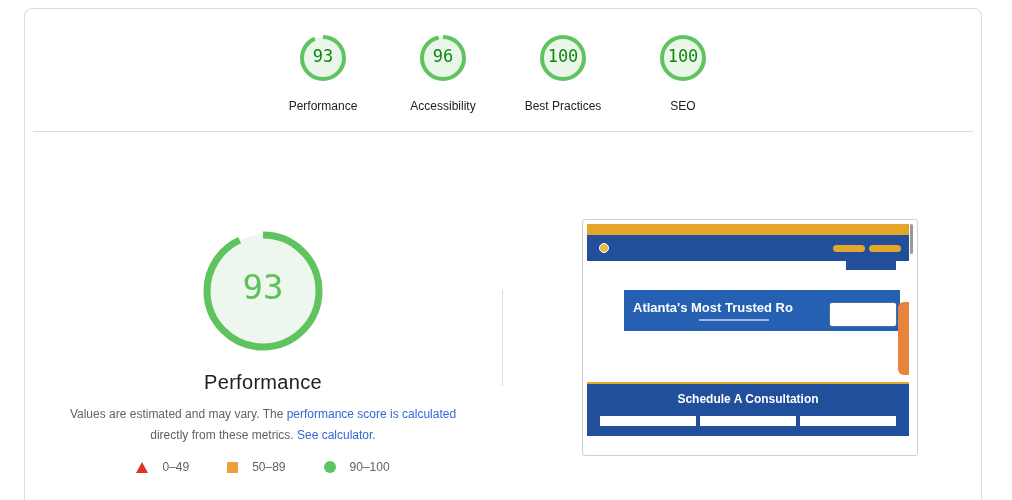 Image resolution: width=1012 pixels, height=500 pixels. Describe the element at coordinates (371, 414) in the screenshot. I see `score-link: performance score is calculated` at that location.